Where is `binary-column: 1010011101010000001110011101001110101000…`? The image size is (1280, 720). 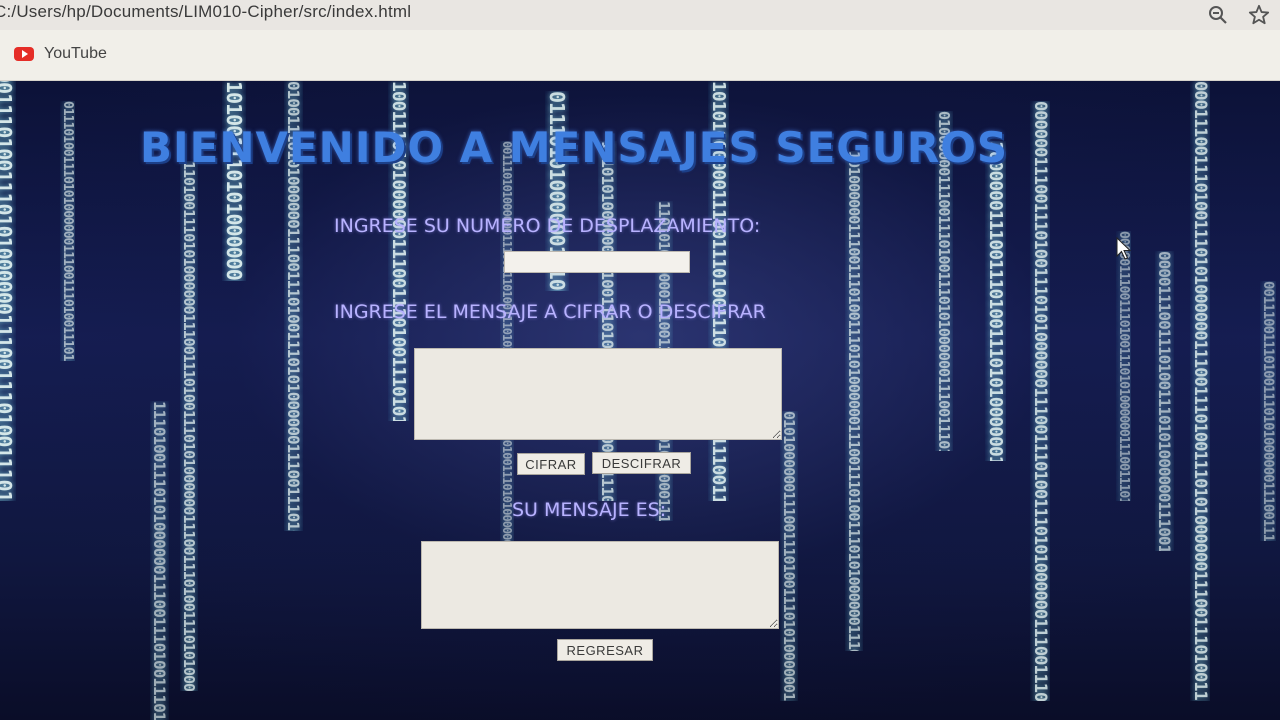 binary-column: 1010011101010000001110011101001110101000… is located at coordinates (234, 181).